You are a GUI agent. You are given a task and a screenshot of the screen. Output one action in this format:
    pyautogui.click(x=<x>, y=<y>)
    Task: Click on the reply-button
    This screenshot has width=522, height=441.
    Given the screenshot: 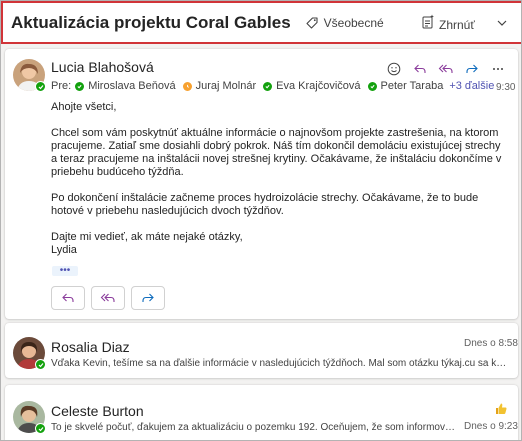 What is the action you would take?
    pyautogui.click(x=68, y=298)
    